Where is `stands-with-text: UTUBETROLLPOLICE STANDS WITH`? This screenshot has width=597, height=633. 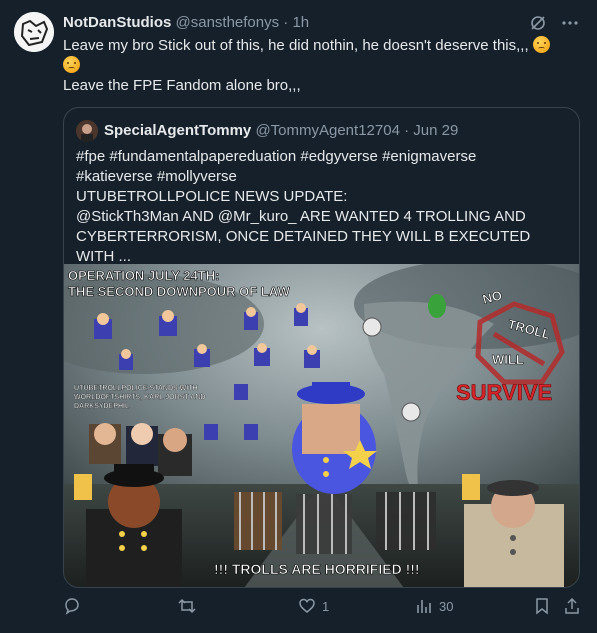 stands-with-text: UTUBETROLLPOLICE STANDS WITH is located at coordinates (136, 388).